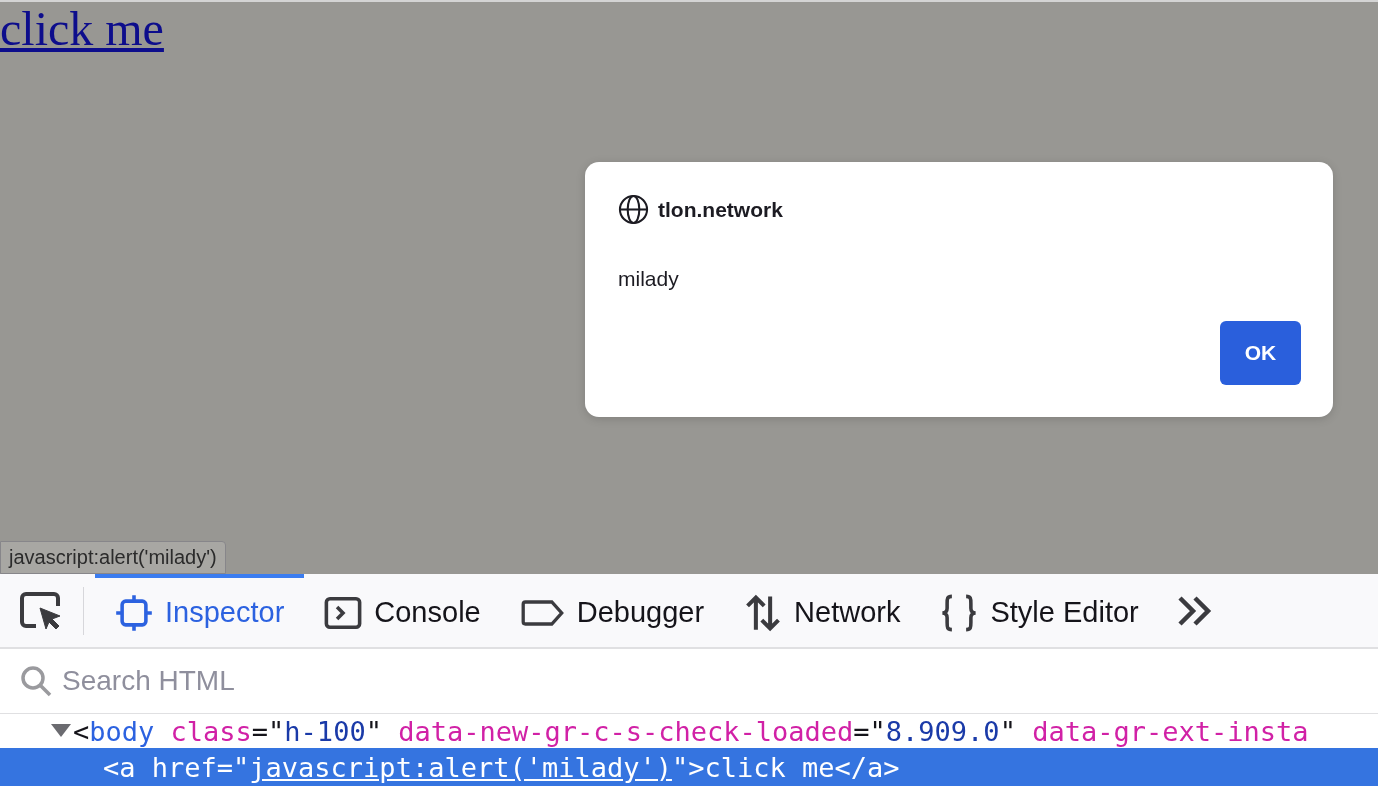 The image size is (1378, 786). Describe the element at coordinates (649, 279) in the screenshot. I see `dialog-message: milady` at that location.